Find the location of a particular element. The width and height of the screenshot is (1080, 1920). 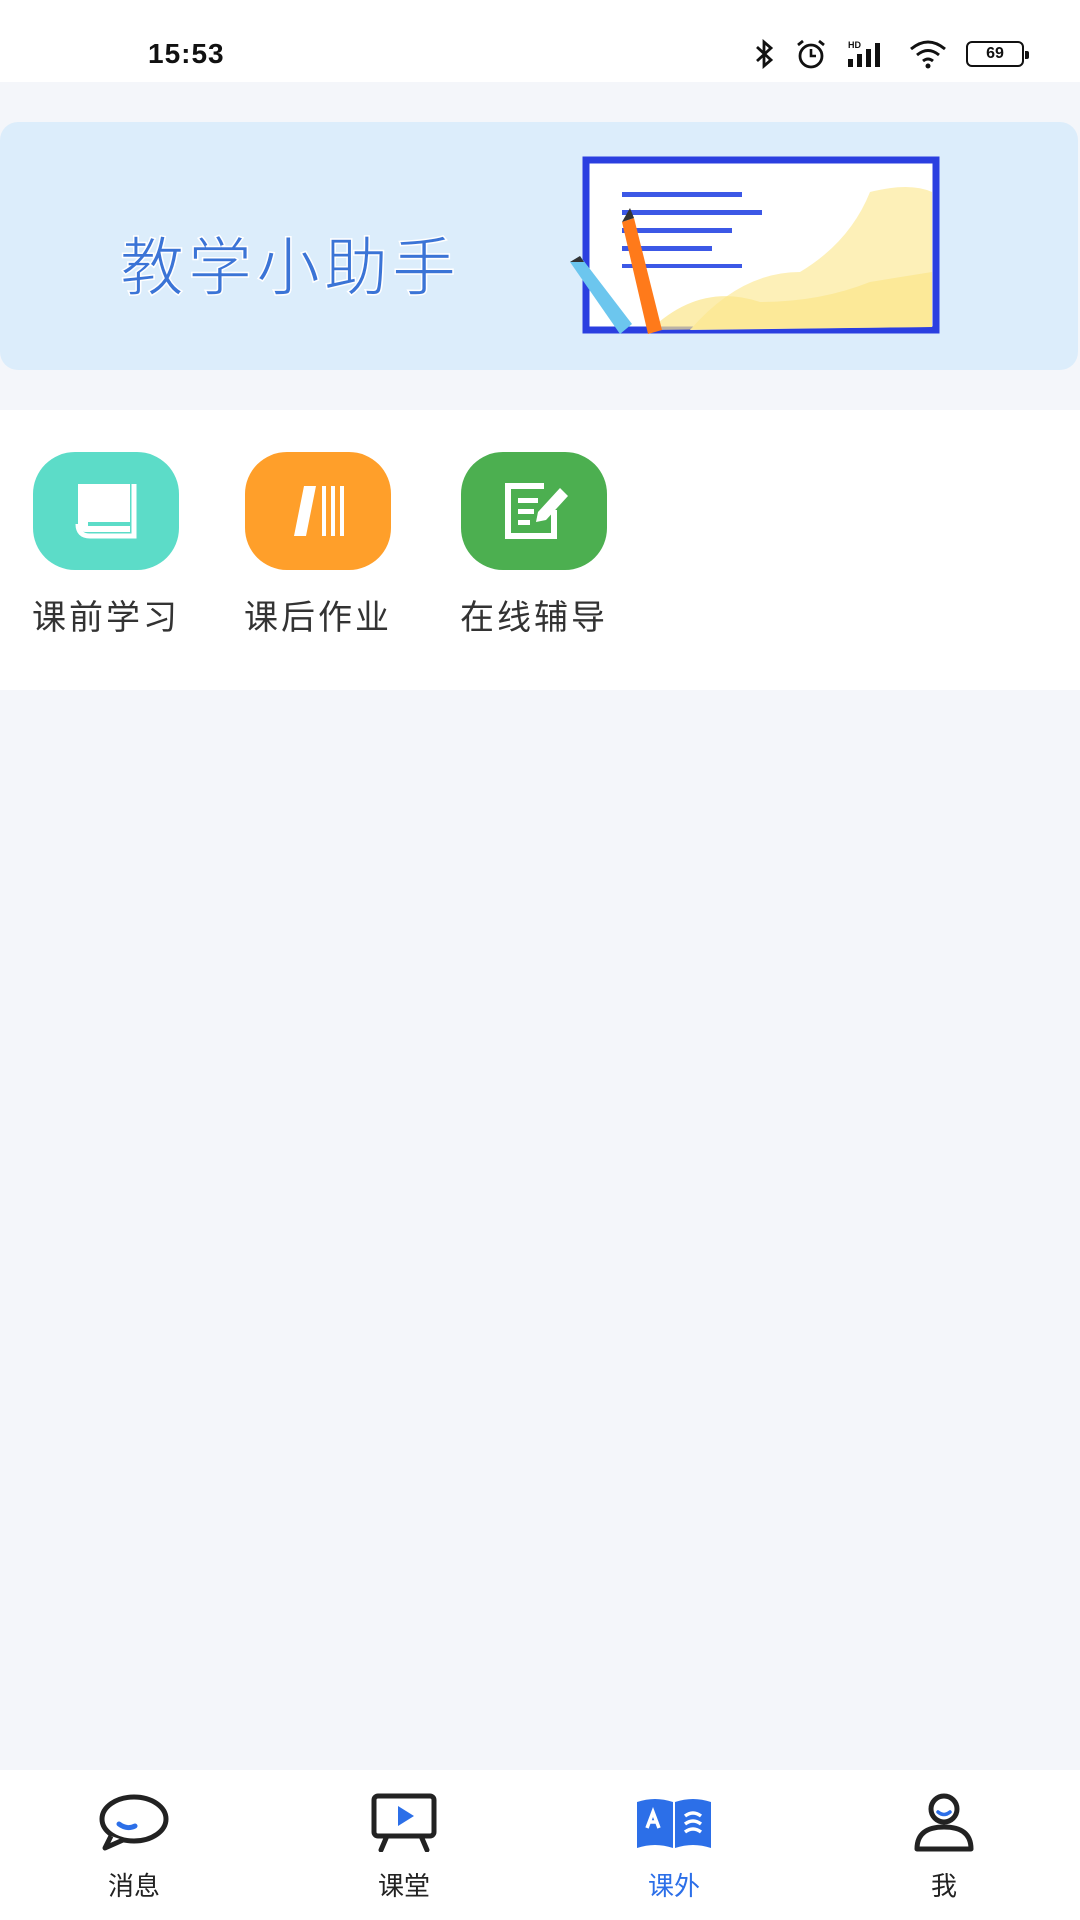

bottom-tab-bar: 消息 课堂 课外 我 is located at coordinates (540, 1845).